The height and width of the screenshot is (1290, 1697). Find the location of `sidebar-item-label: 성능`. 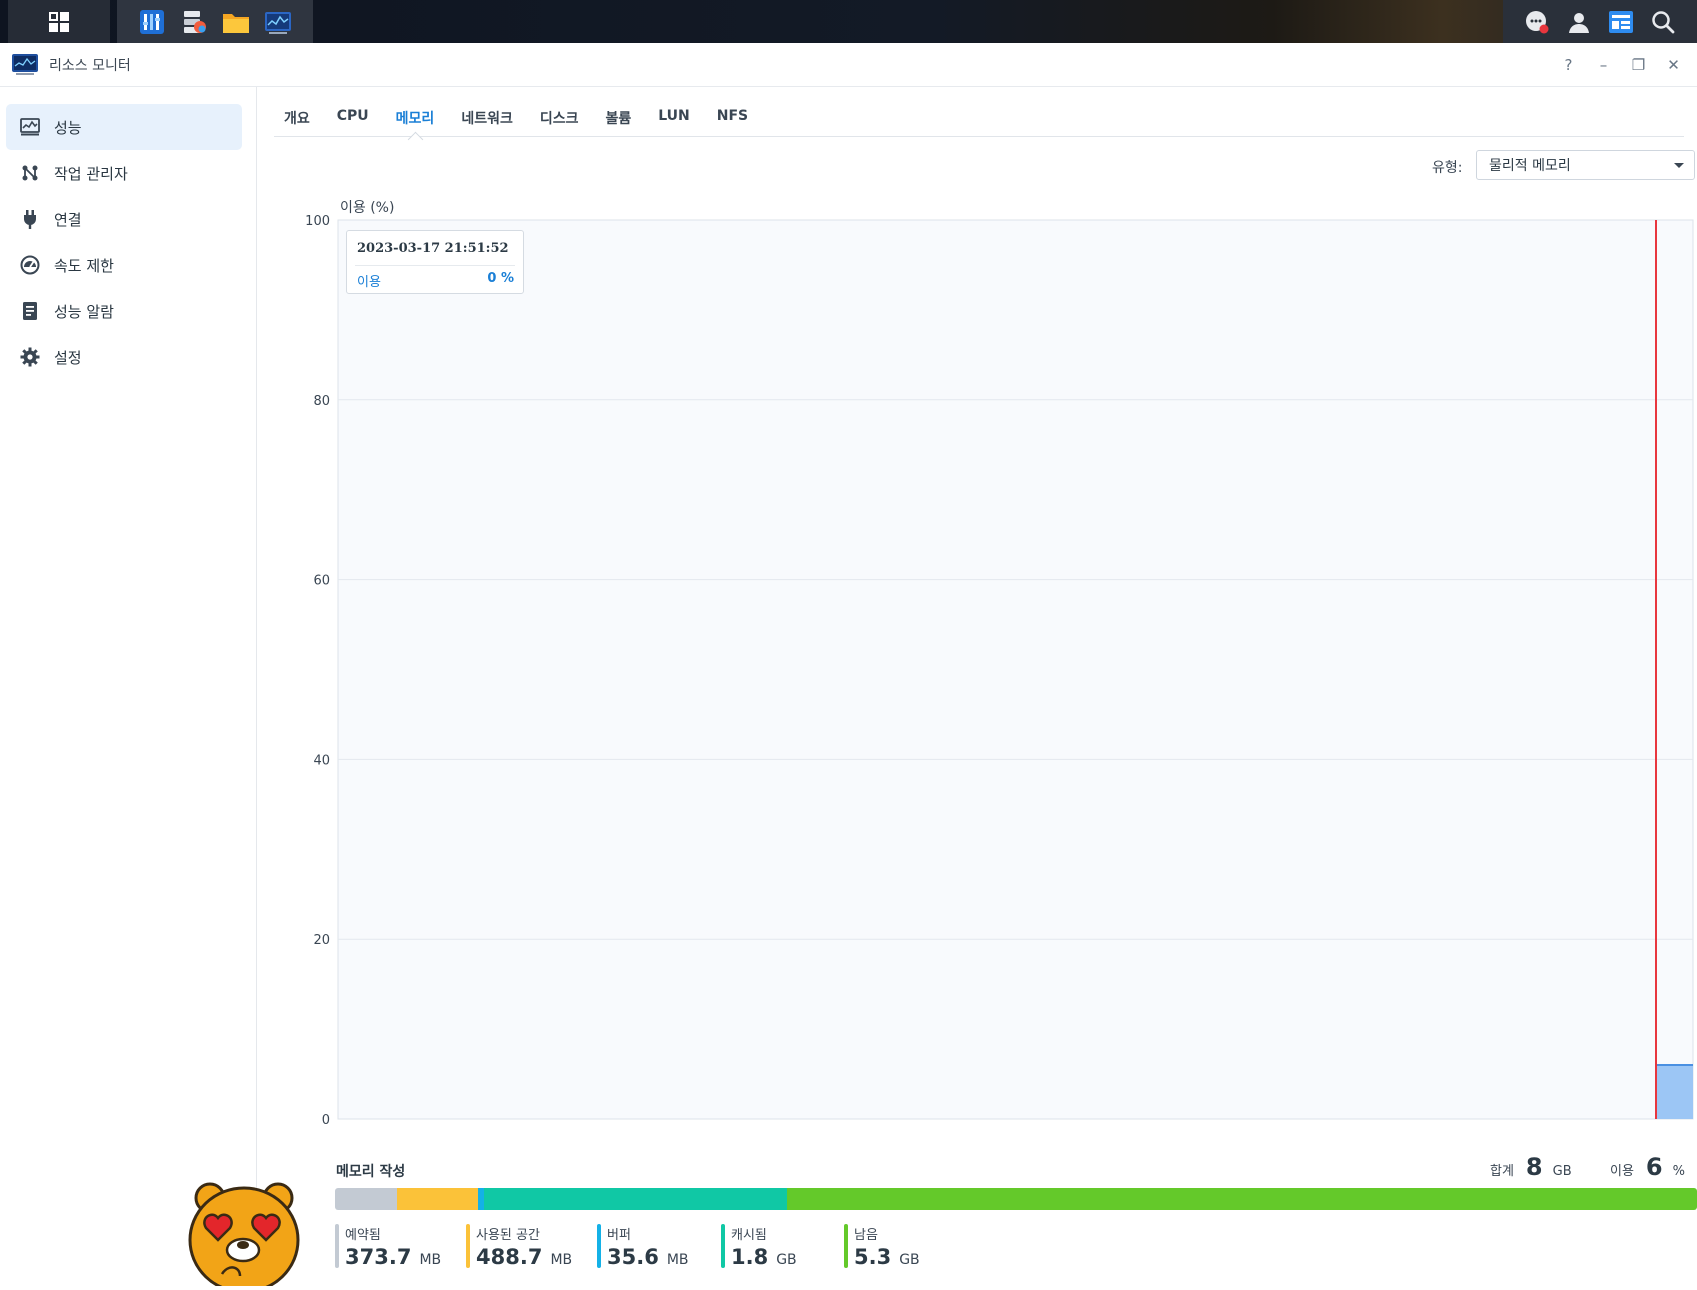

sidebar-item-label: 성능 is located at coordinates (68, 127).